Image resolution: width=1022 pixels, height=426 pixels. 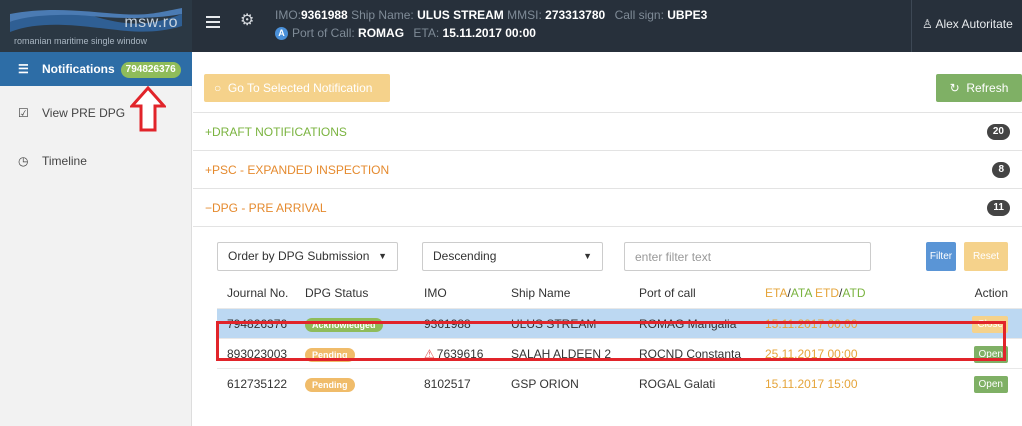 I want to click on col-eta: ETA, so click(x=776, y=293).